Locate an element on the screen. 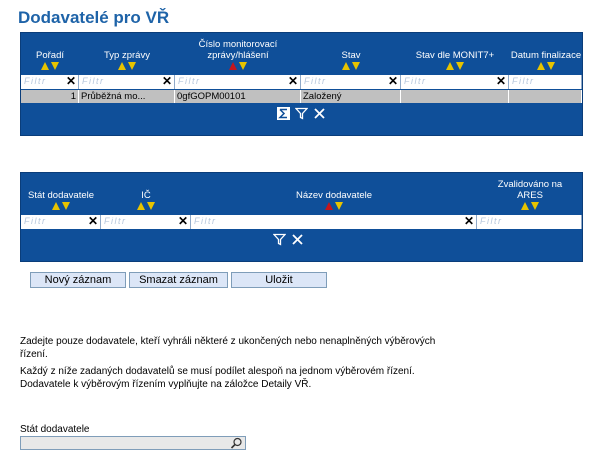  cell-stav: Založený is located at coordinates (351, 96).